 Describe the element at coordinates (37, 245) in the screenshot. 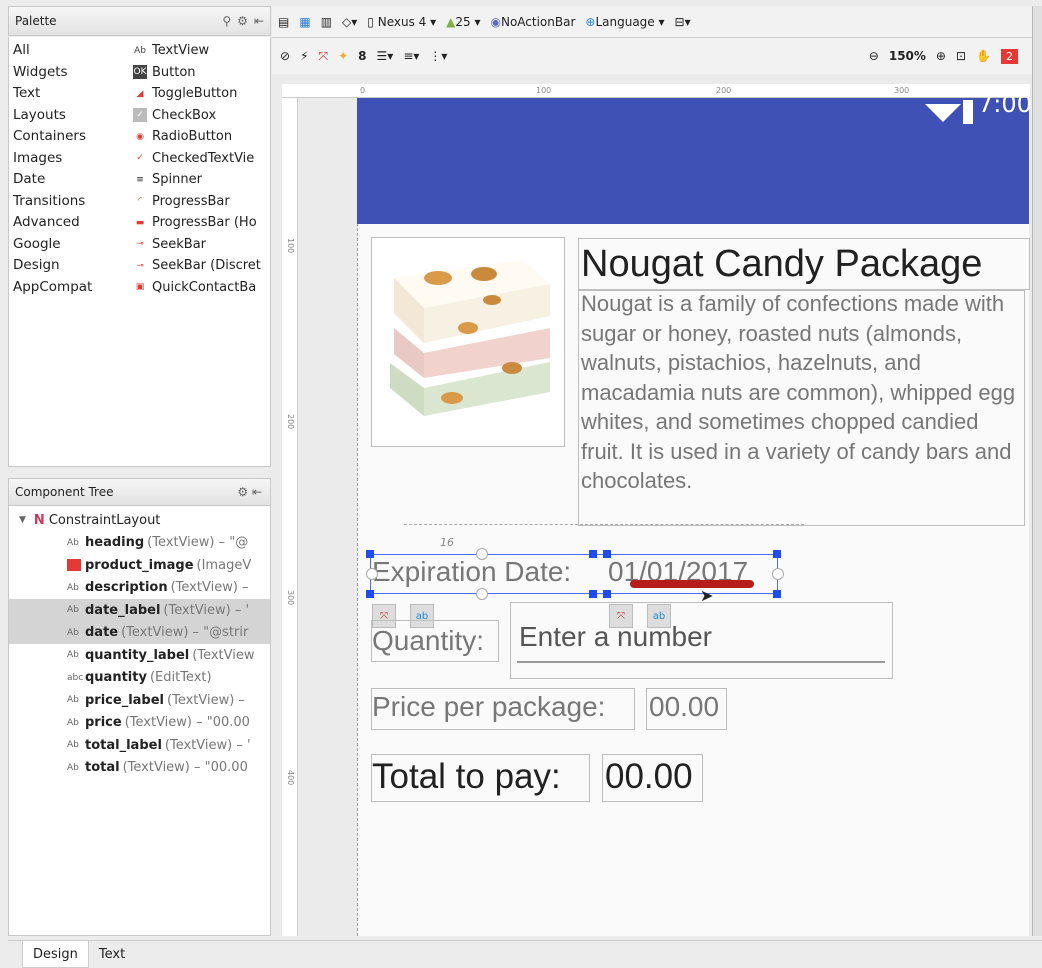

I see `palette-category: Google` at that location.